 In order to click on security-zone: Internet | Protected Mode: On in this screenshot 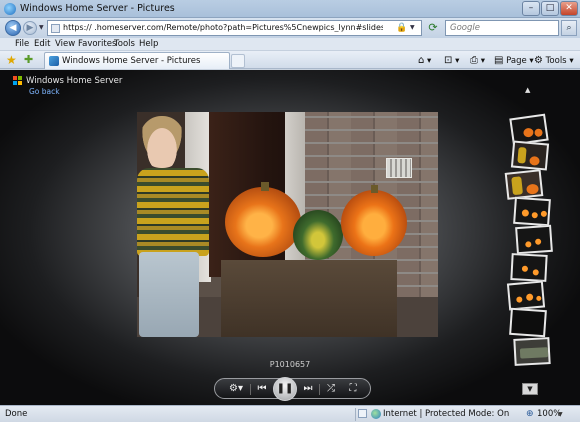, I will do `click(446, 414)`.